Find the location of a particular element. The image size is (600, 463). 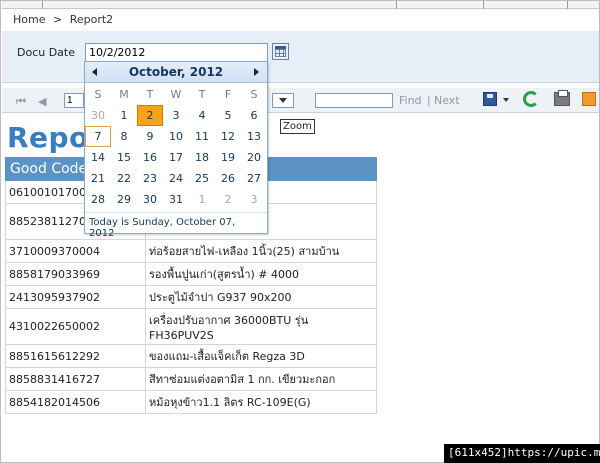

calendar-icon-grid is located at coordinates (280, 53).